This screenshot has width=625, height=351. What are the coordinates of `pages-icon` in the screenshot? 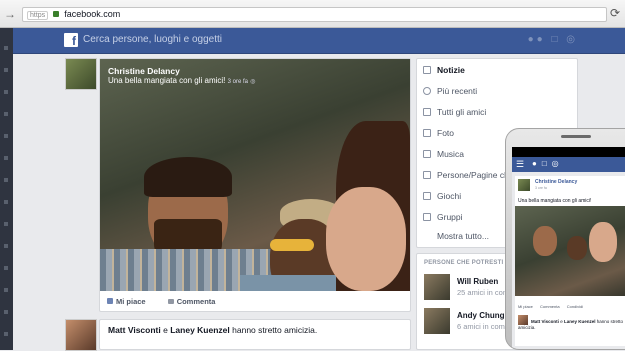 It's located at (427, 175).